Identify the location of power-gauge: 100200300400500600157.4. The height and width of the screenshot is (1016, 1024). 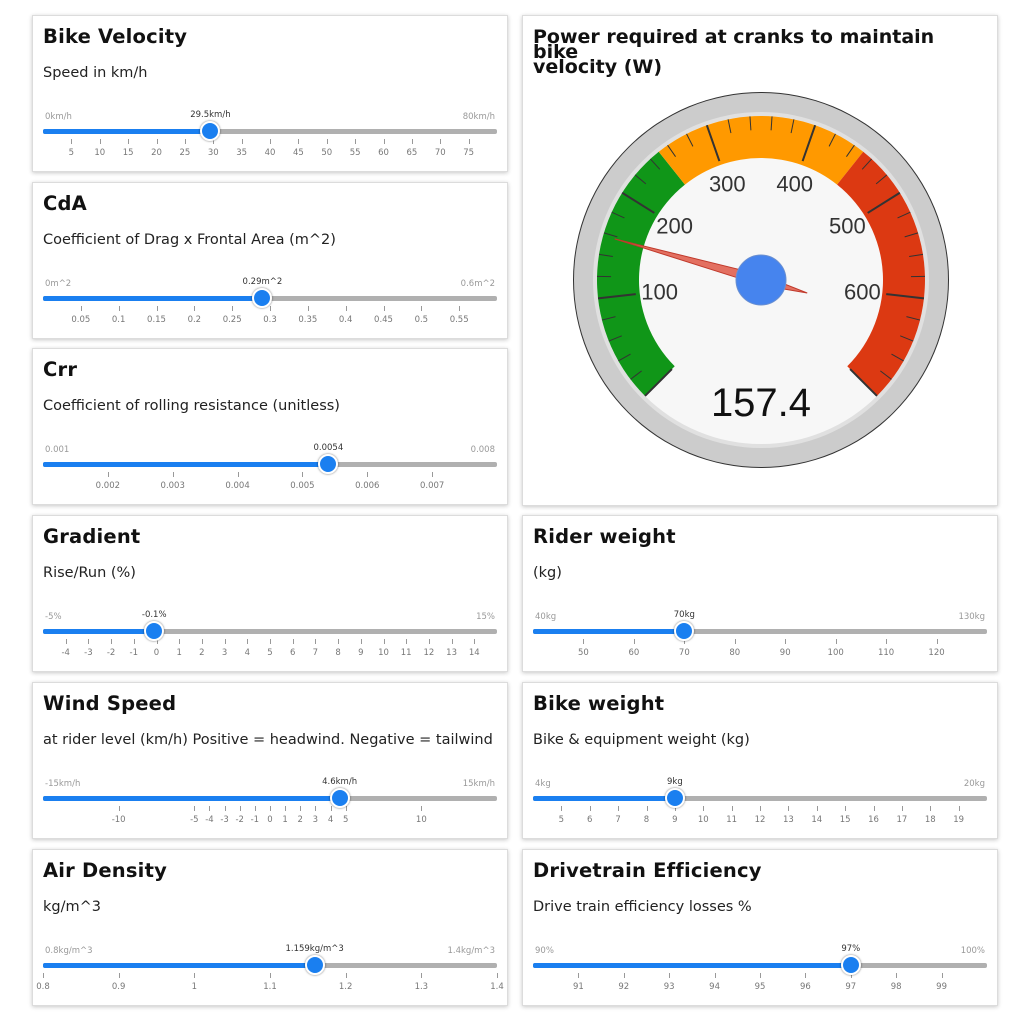
(762, 281).